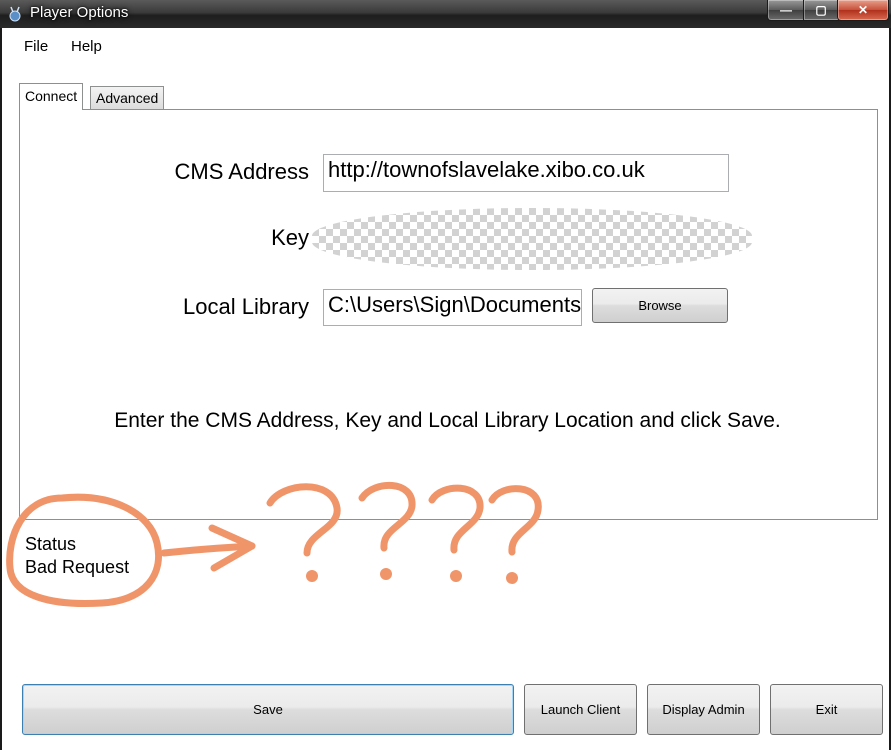 The image size is (891, 750). What do you see at coordinates (268, 709) in the screenshot?
I see `save-button: Save` at bounding box center [268, 709].